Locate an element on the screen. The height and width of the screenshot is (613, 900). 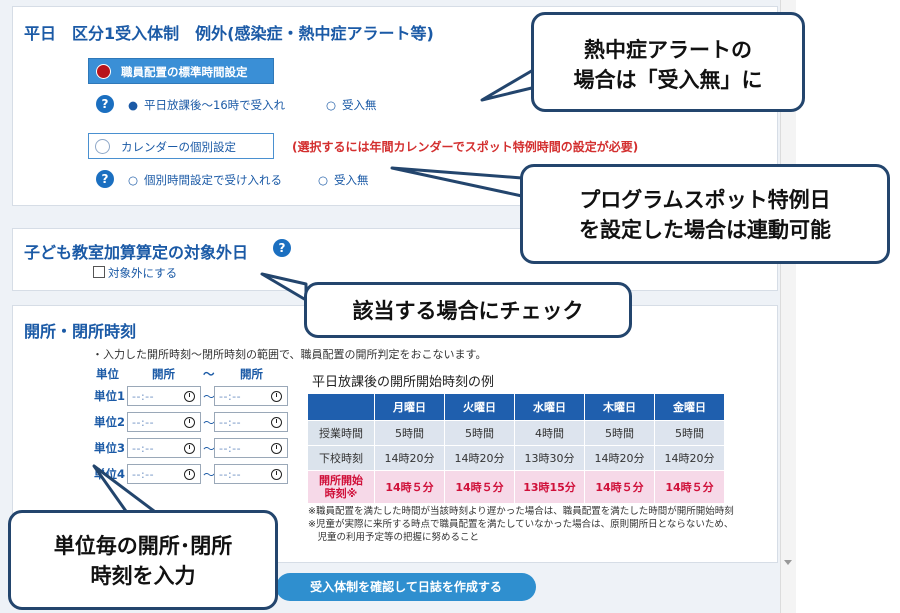
standard-time-label: 職員配置の標準時間設定 is located at coordinates (184, 72).